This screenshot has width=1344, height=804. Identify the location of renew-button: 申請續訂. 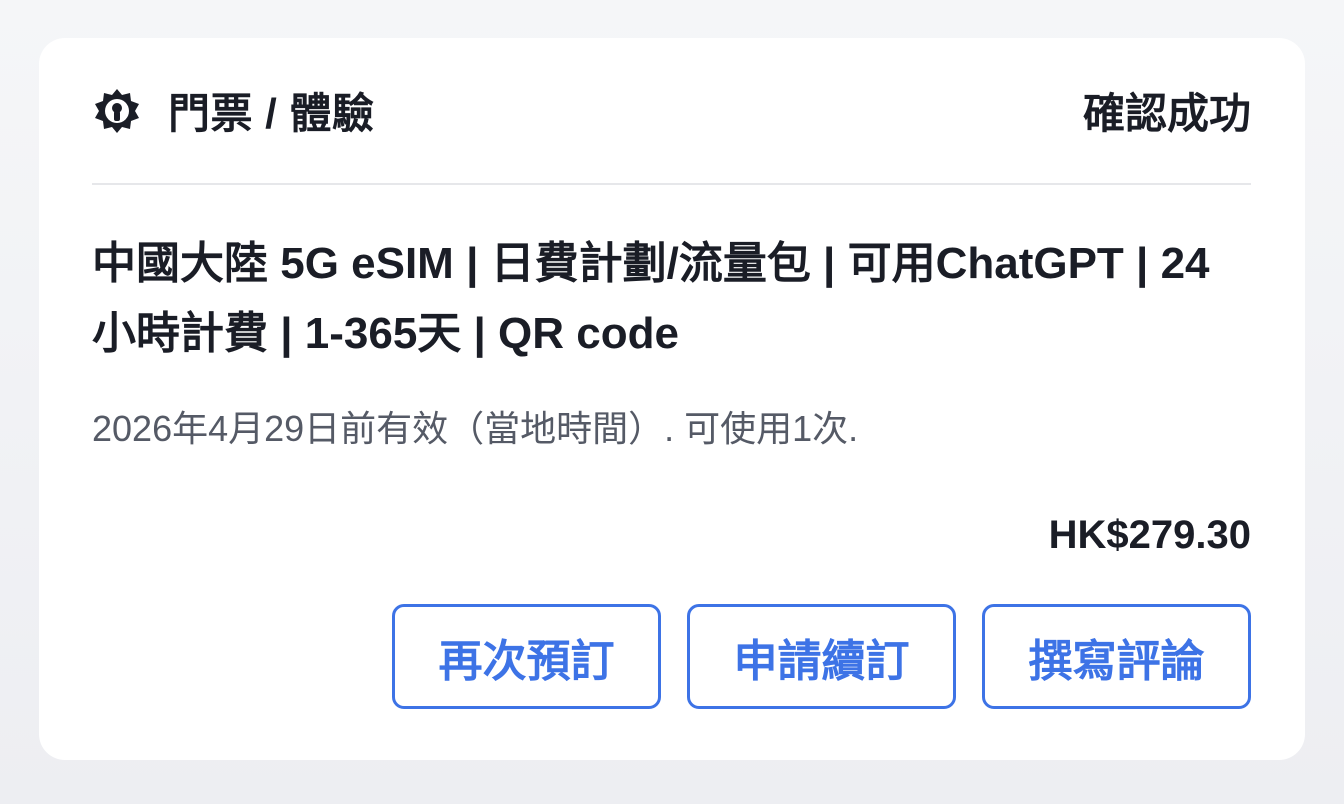
(821, 656).